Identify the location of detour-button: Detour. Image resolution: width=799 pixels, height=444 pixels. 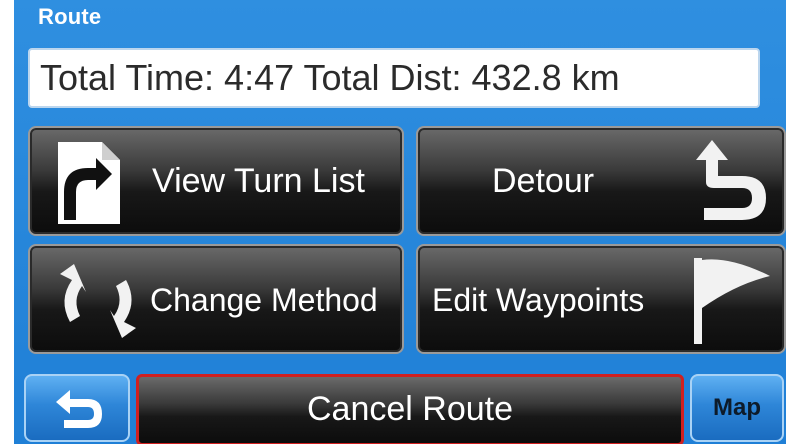
(601, 181).